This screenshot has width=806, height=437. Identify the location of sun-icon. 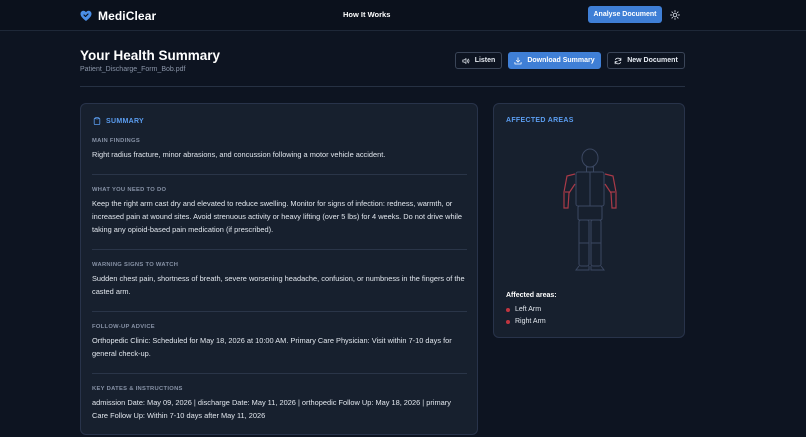
(675, 15).